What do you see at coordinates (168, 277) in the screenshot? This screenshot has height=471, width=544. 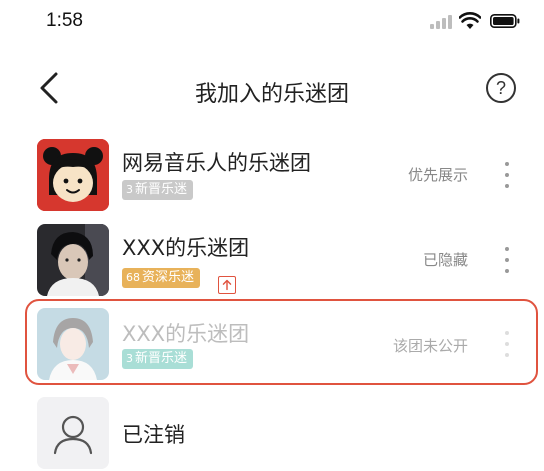 I see `fan-level-label: 资深乐迷` at bounding box center [168, 277].